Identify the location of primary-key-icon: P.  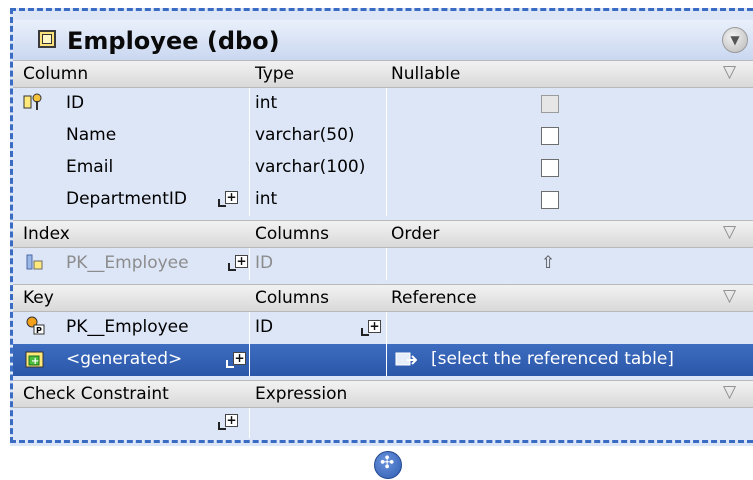
(35, 326).